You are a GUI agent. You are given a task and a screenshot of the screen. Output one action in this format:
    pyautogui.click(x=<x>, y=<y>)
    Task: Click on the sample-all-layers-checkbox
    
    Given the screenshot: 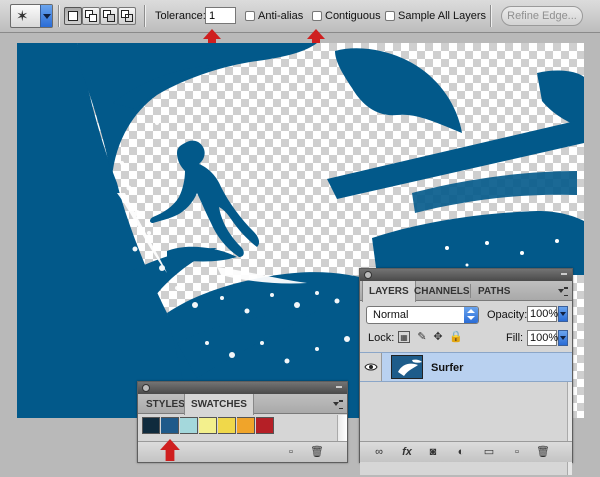 What is the action you would take?
    pyautogui.click(x=390, y=16)
    